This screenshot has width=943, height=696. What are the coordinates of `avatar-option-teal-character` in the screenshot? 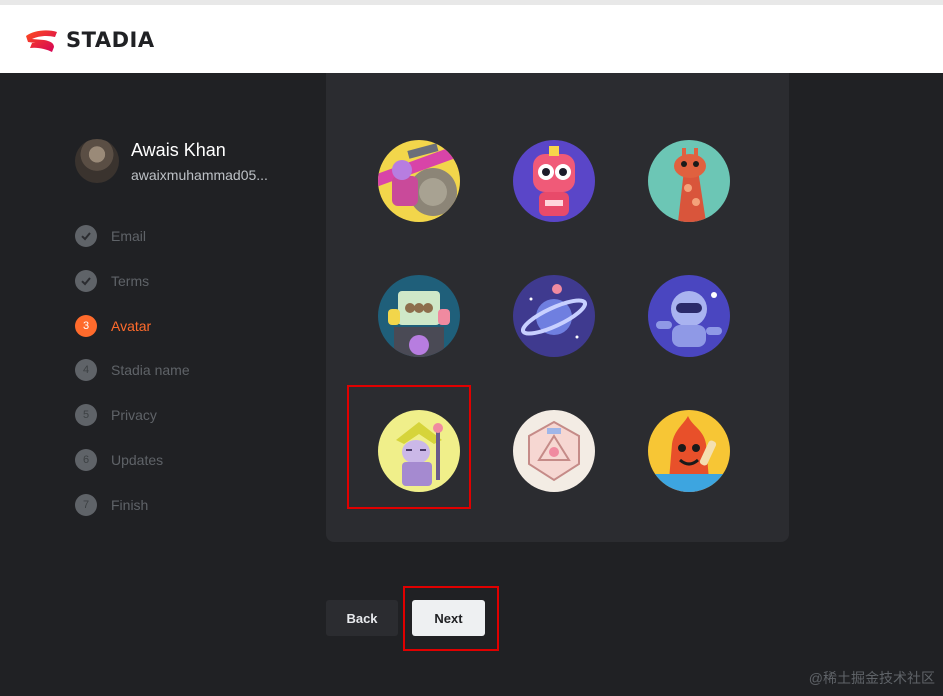 It's located at (689, 79).